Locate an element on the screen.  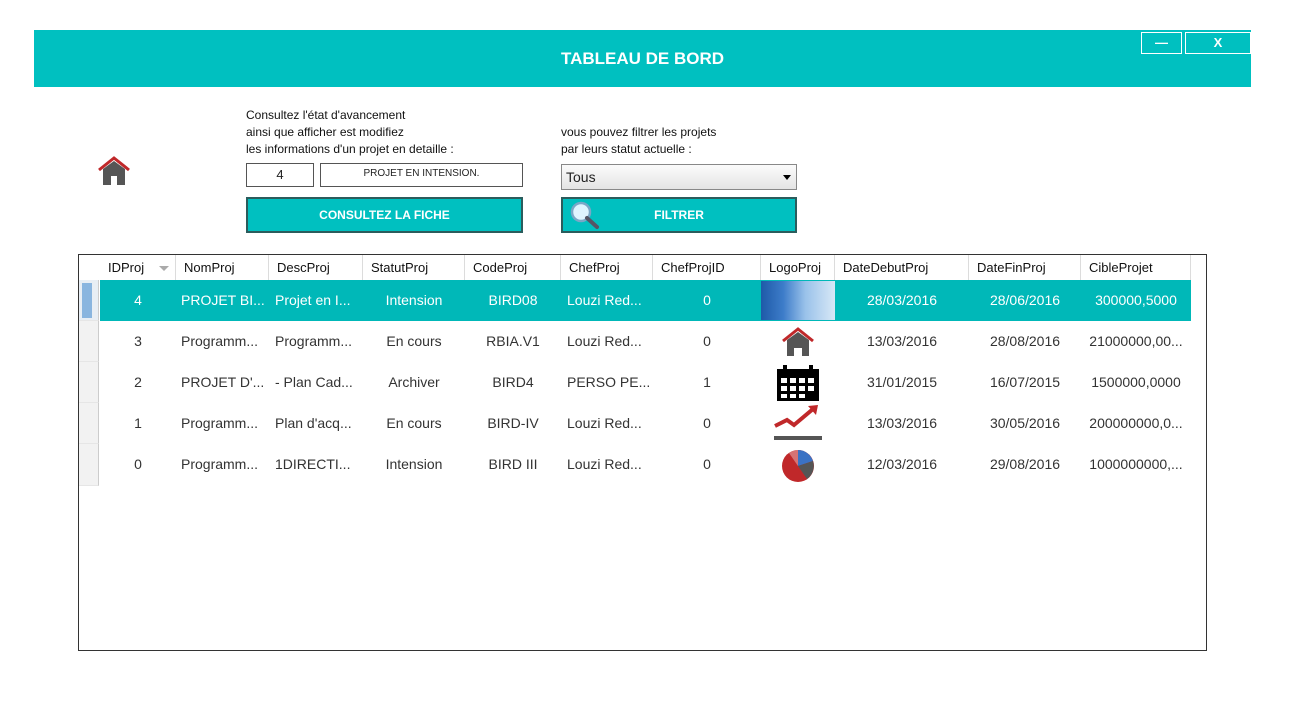
status-filter-value: Tous is located at coordinates (581, 177).